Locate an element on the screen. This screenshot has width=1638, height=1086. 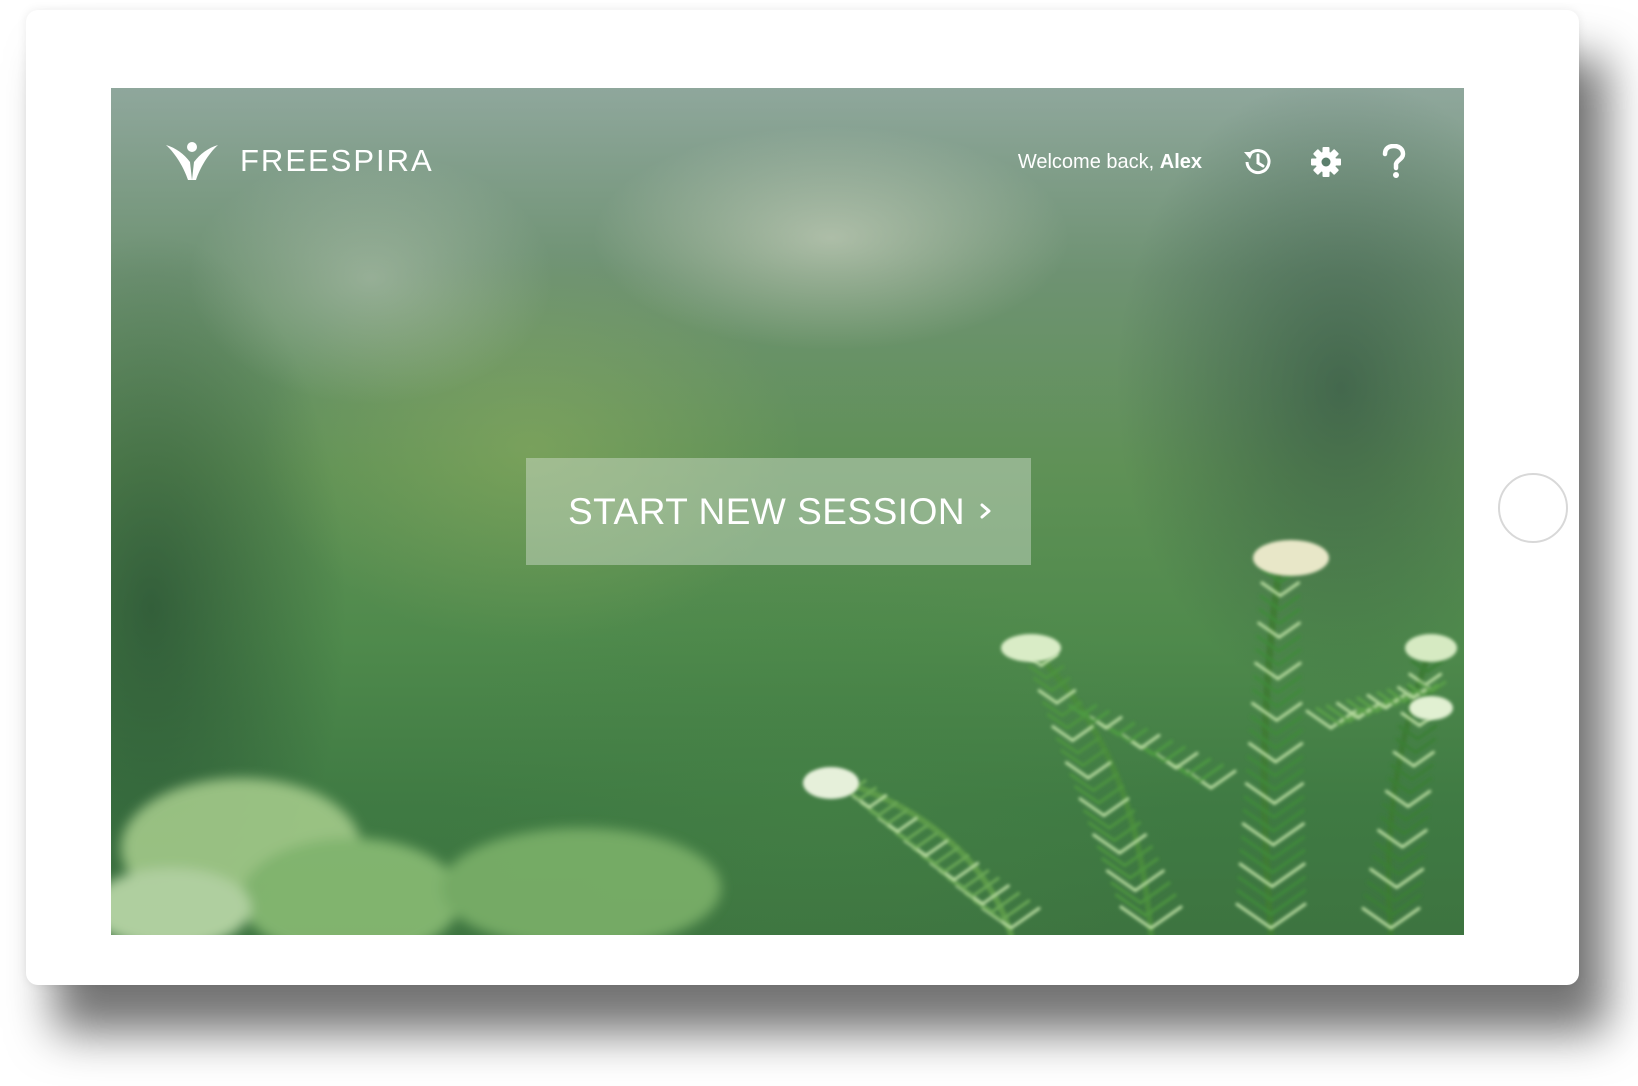
chevron-right-icon is located at coordinates (985, 511).